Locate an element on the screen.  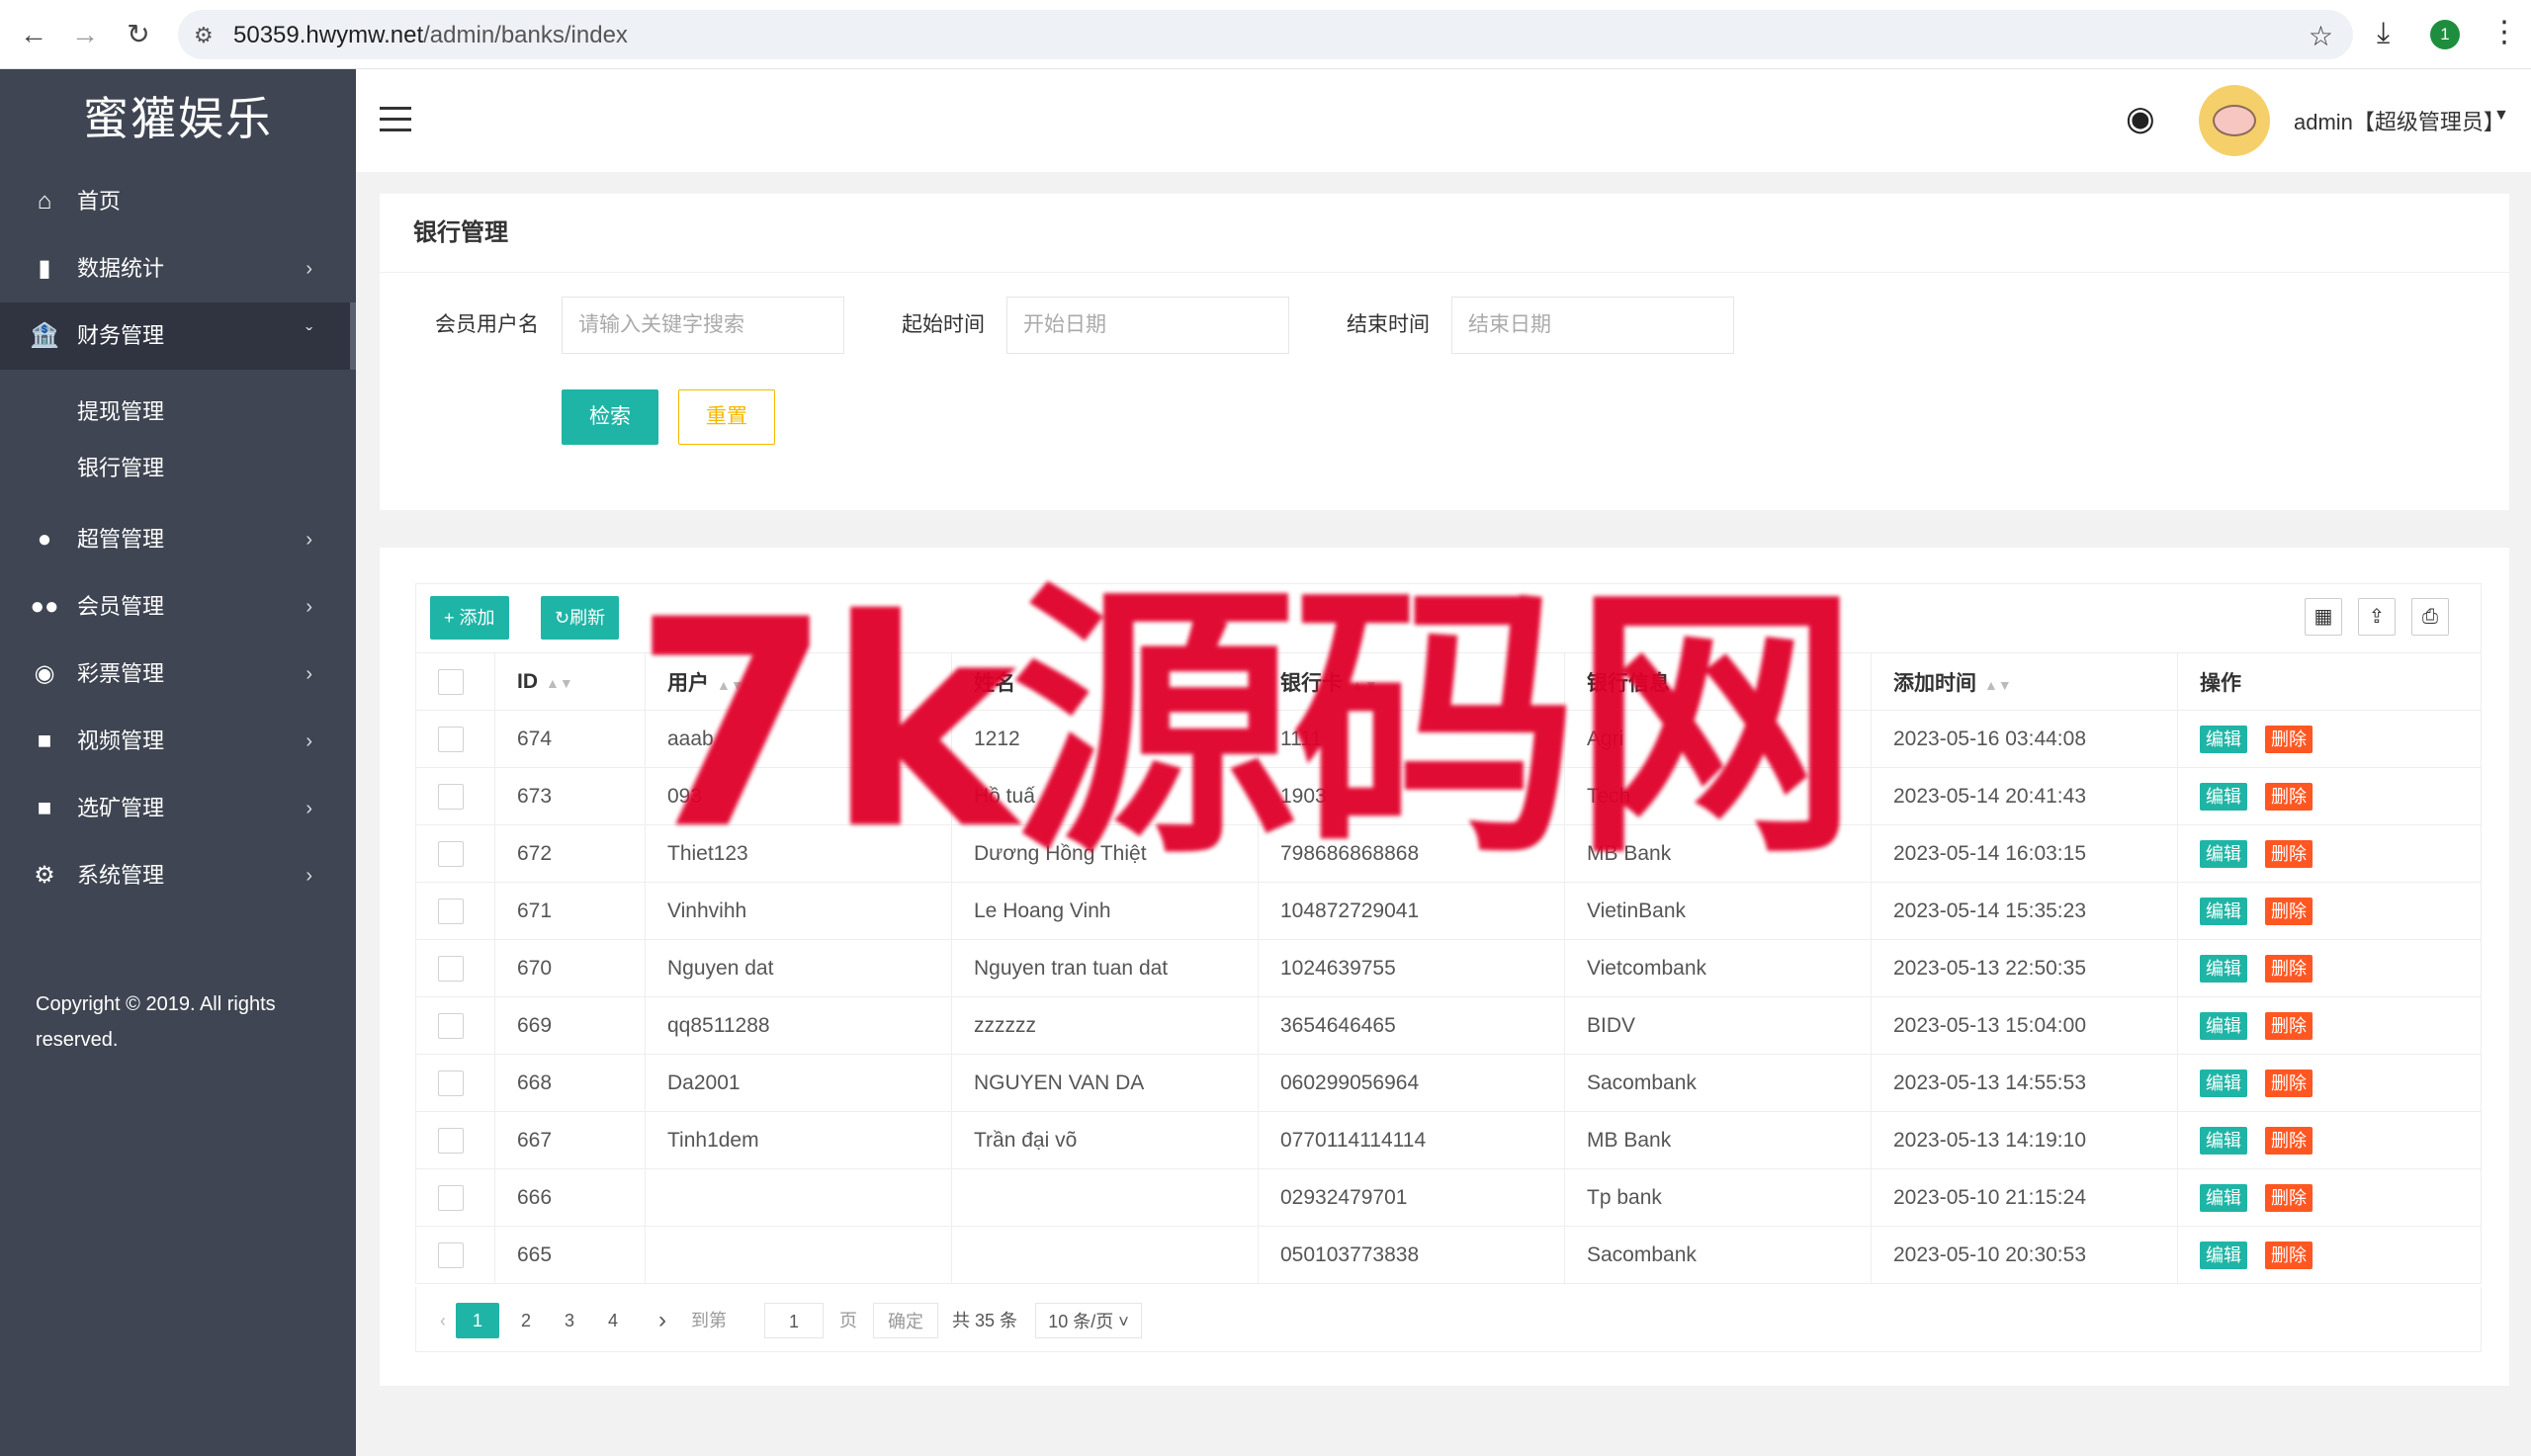
back-arrow-icon: ← is located at coordinates (33, 34).